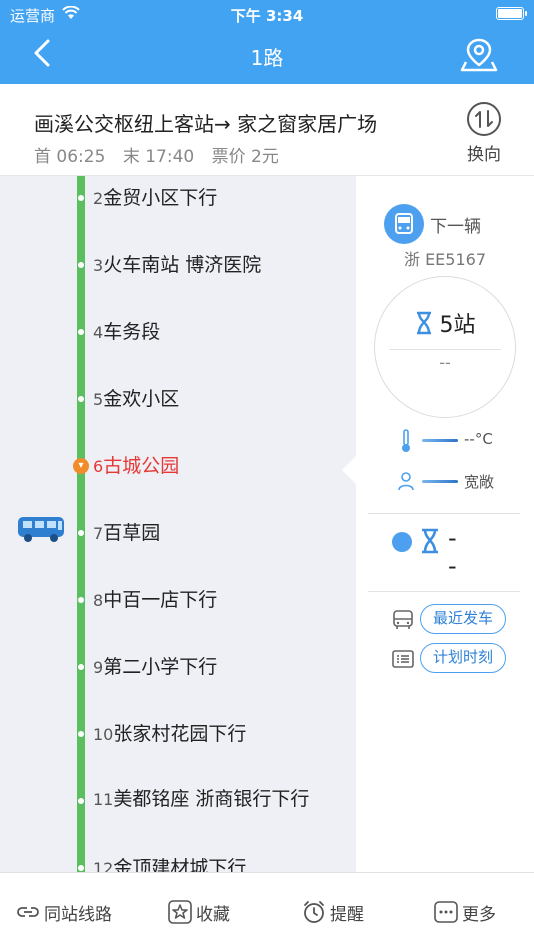 This screenshot has height=950, width=534. I want to click on swap-direction-button: 换向, so click(484, 133).